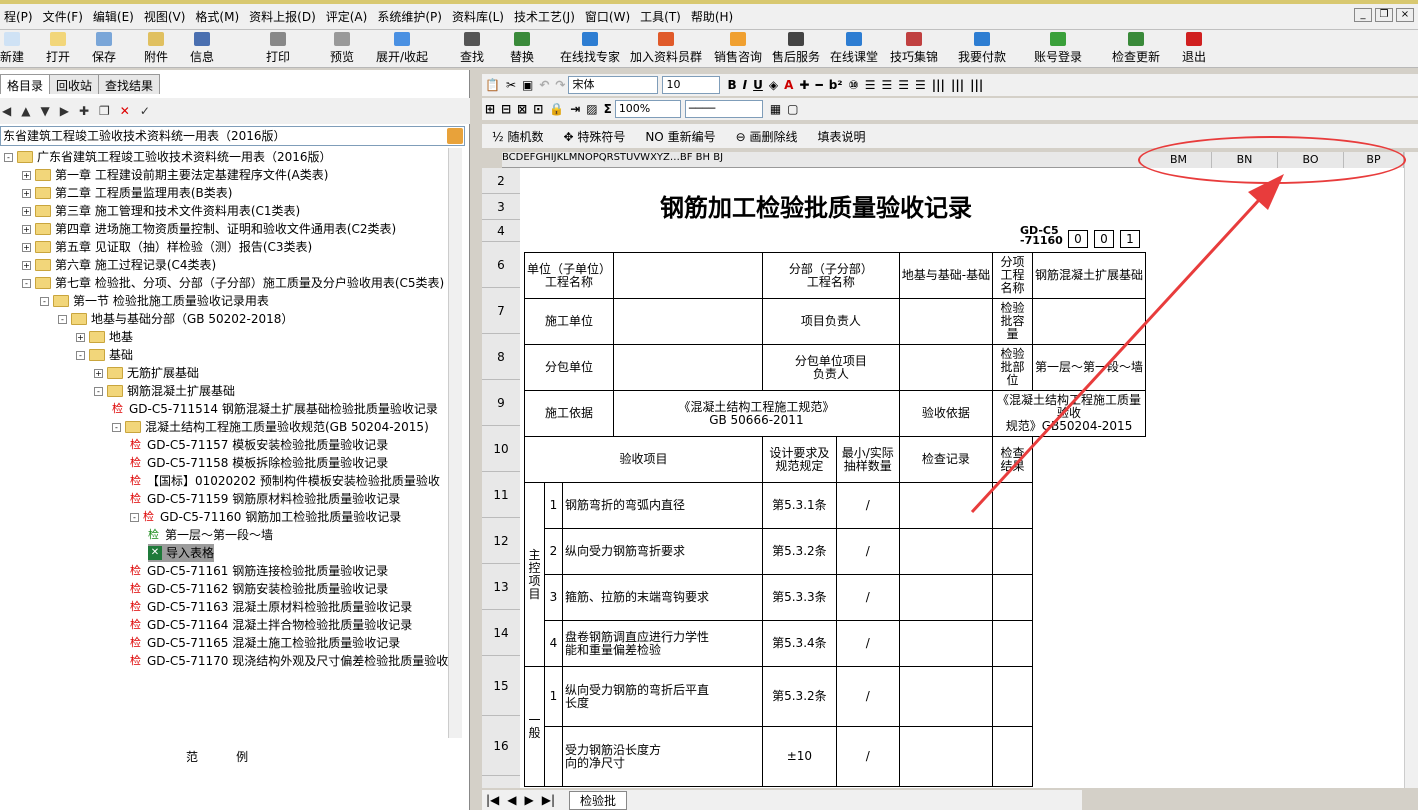 The height and width of the screenshot is (810, 1418). What do you see at coordinates (569, 321) in the screenshot?
I see `form-cell: 施工单位` at bounding box center [569, 321].